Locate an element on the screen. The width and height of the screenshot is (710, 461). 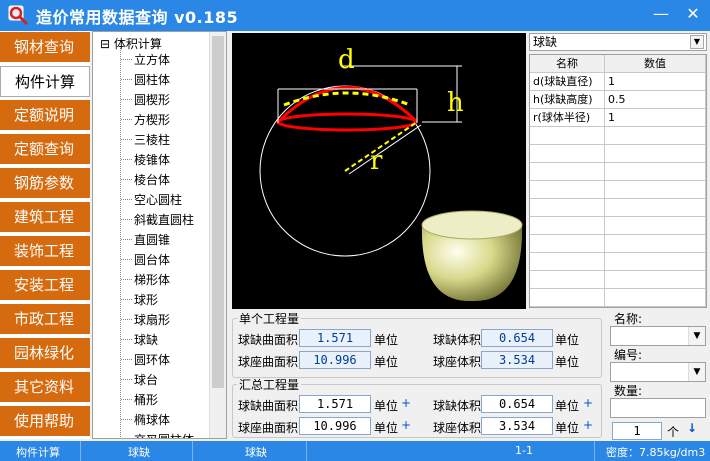
tree-item: 圆楔形 is located at coordinates (152, 99).